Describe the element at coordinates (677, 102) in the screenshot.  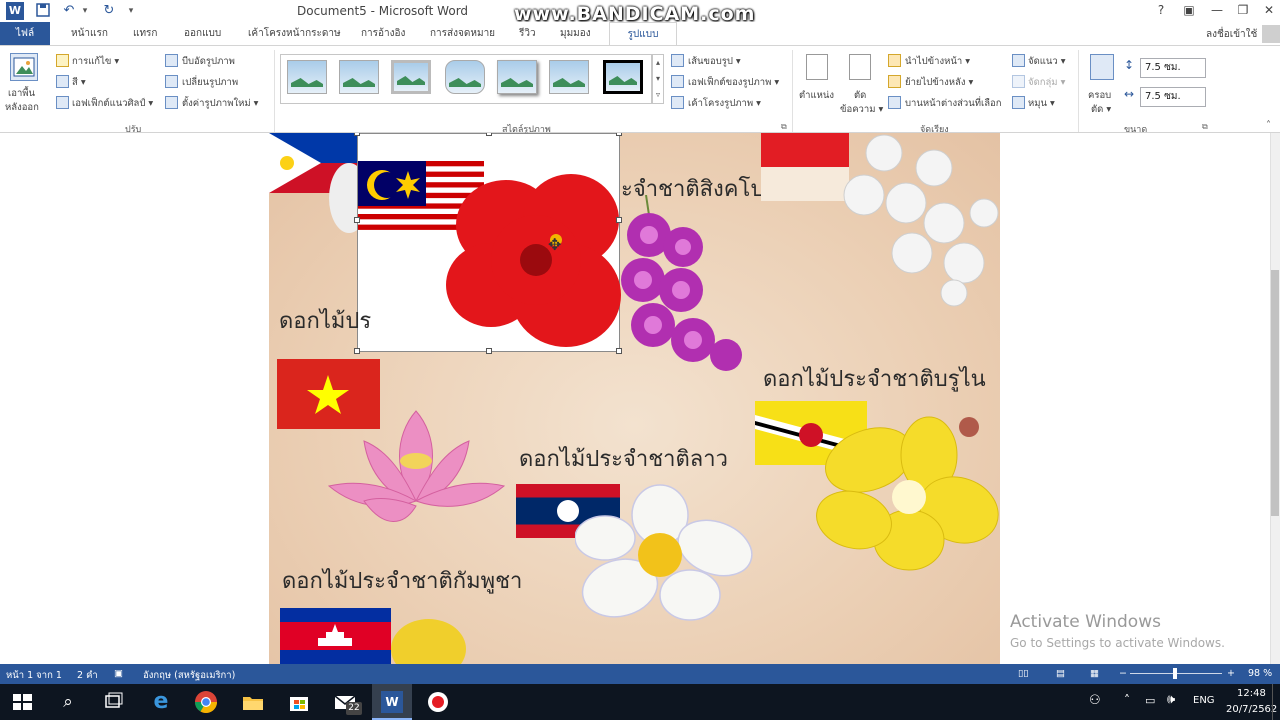
I see `picture-layout-icon` at that location.